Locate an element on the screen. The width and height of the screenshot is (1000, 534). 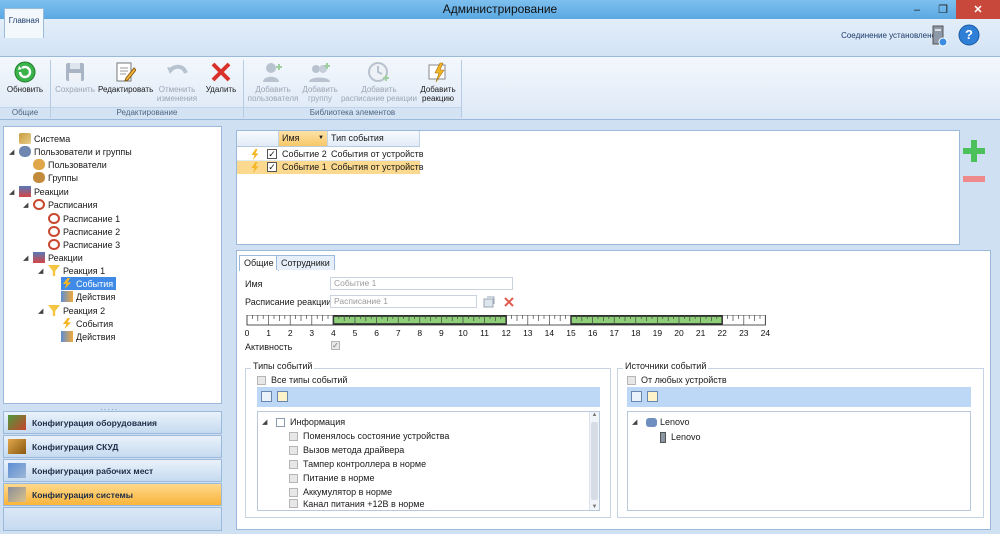
users-icon is located at coordinates (39, 164).